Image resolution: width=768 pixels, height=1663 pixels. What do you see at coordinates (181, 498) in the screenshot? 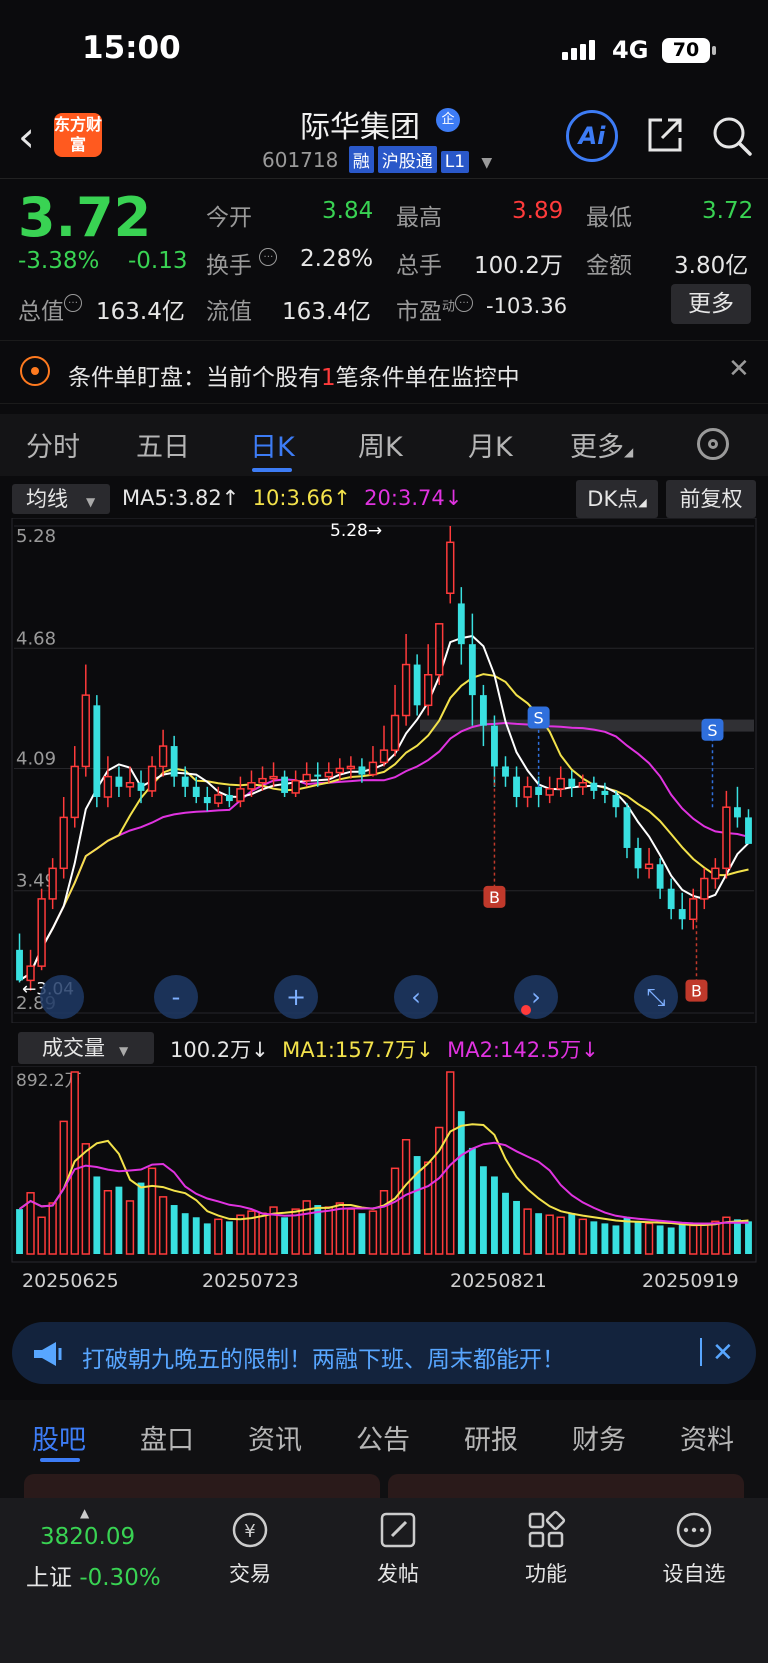
I see `ma5-value: MA5:3.82↑` at bounding box center [181, 498].